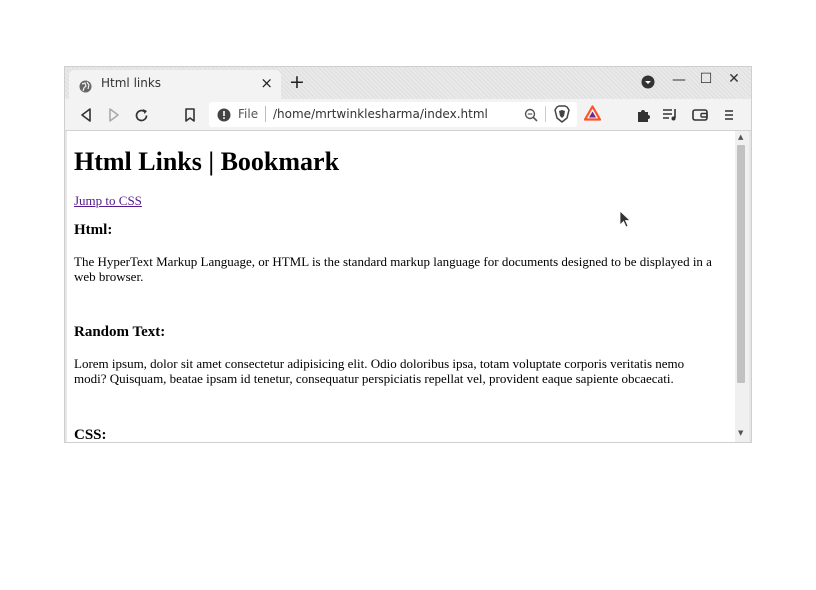 Image resolution: width=816 pixels, height=590 pixels. What do you see at coordinates (265, 114) in the screenshot?
I see `url-divider` at bounding box center [265, 114].